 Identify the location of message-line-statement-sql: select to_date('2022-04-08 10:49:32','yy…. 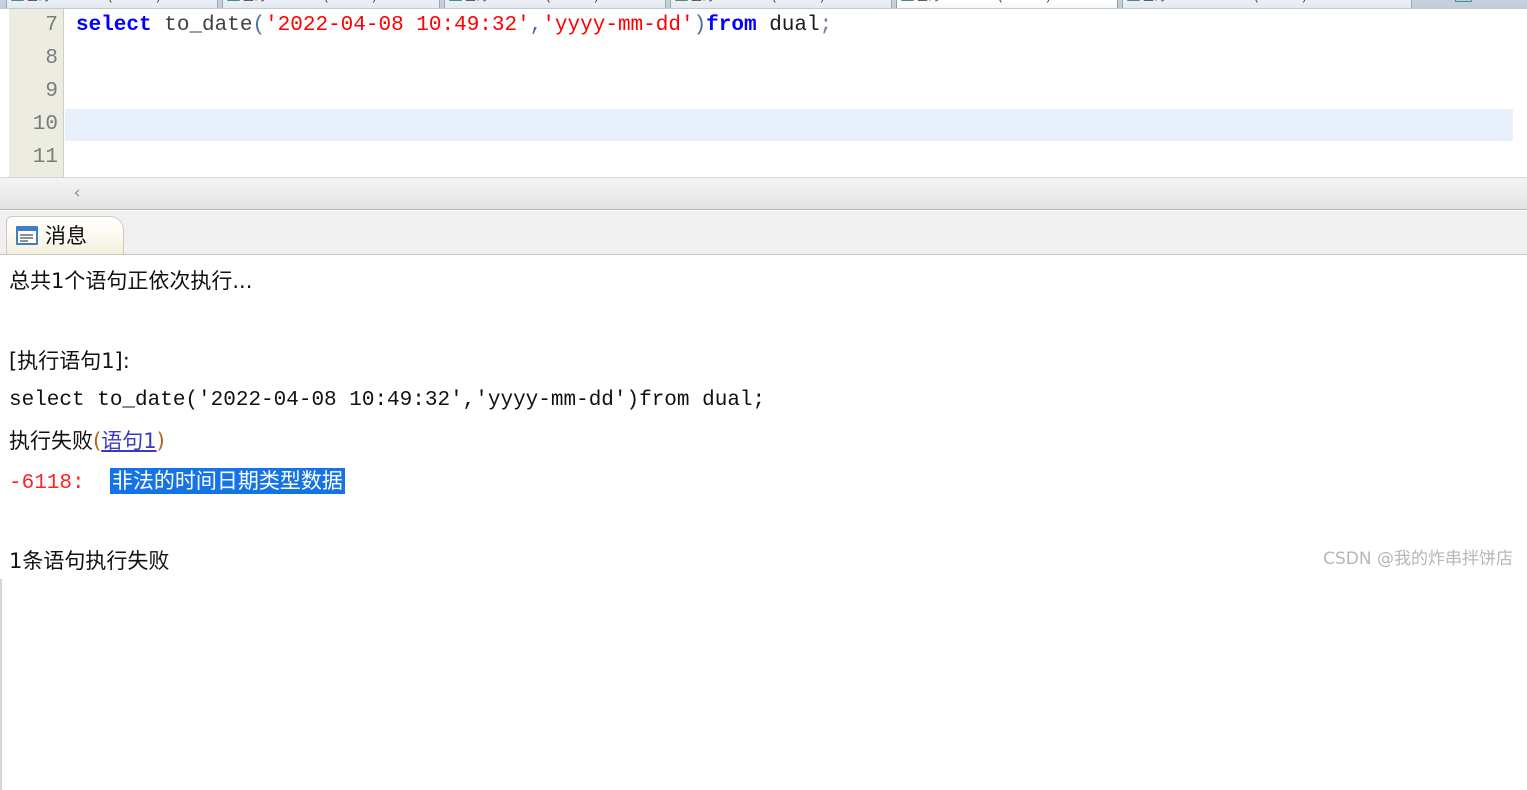
(387, 400).